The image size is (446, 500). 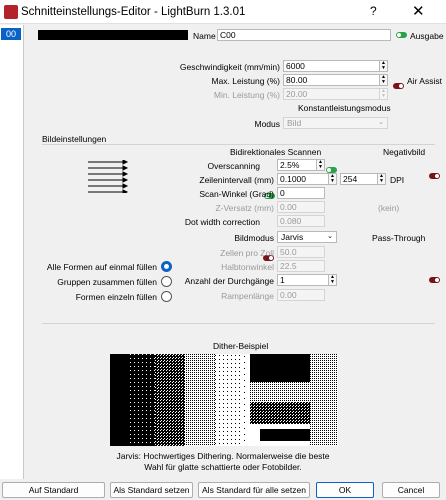 What do you see at coordinates (304, 35) in the screenshot?
I see `name-input: C00` at bounding box center [304, 35].